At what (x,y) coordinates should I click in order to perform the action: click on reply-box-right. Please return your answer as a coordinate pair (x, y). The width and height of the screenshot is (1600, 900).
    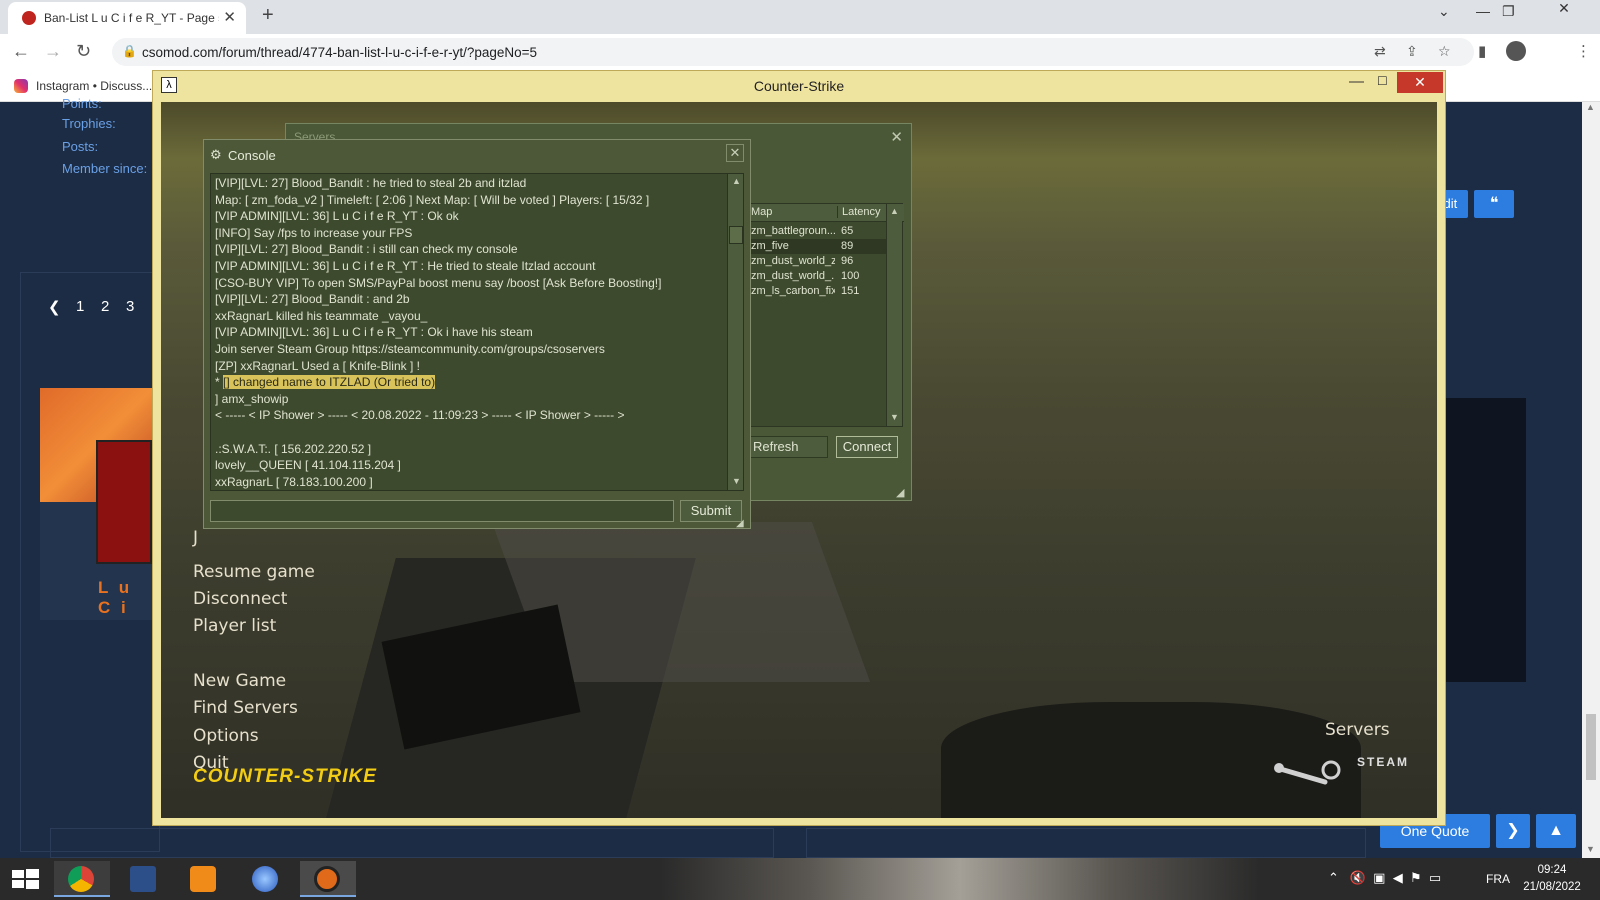
    Looking at the image, I should click on (1086, 843).